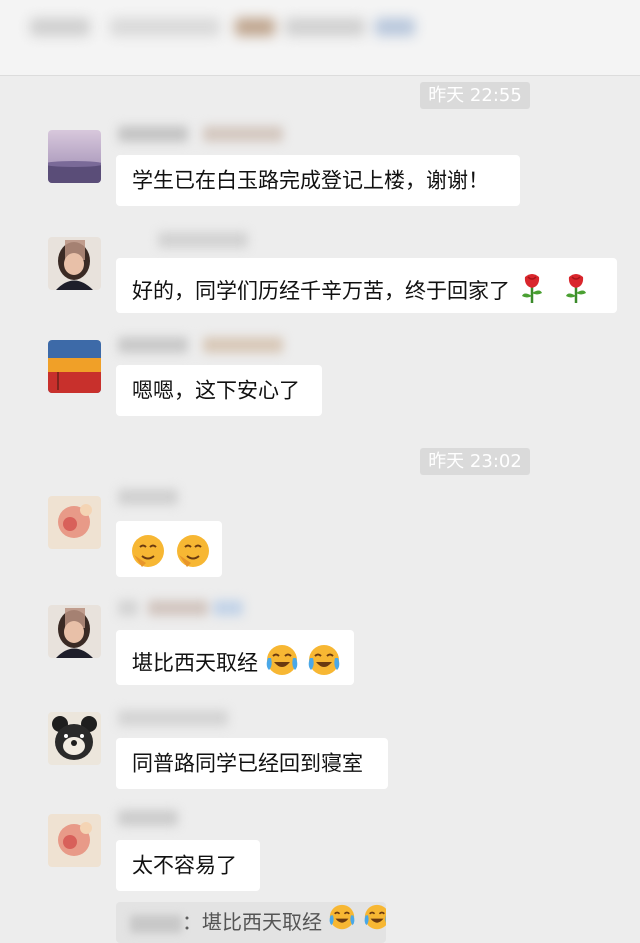 The image size is (640, 943). Describe the element at coordinates (195, 663) in the screenshot. I see `message-text: 堪比西天取经` at that location.